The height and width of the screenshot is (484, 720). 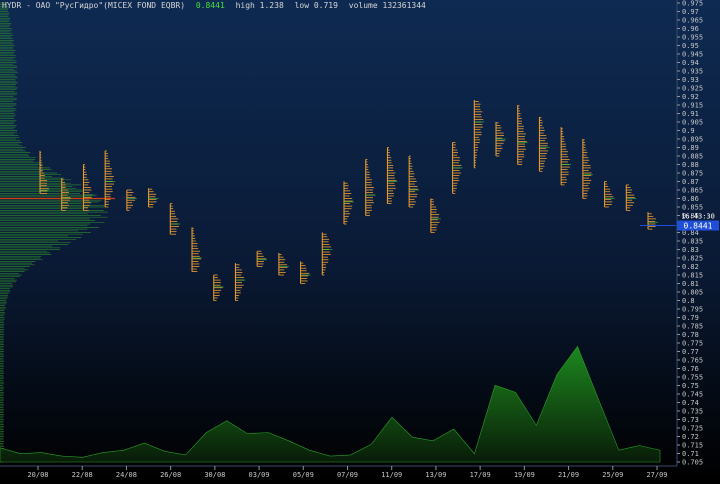 I want to click on y-tick-label: 0.865, so click(x=692, y=191).